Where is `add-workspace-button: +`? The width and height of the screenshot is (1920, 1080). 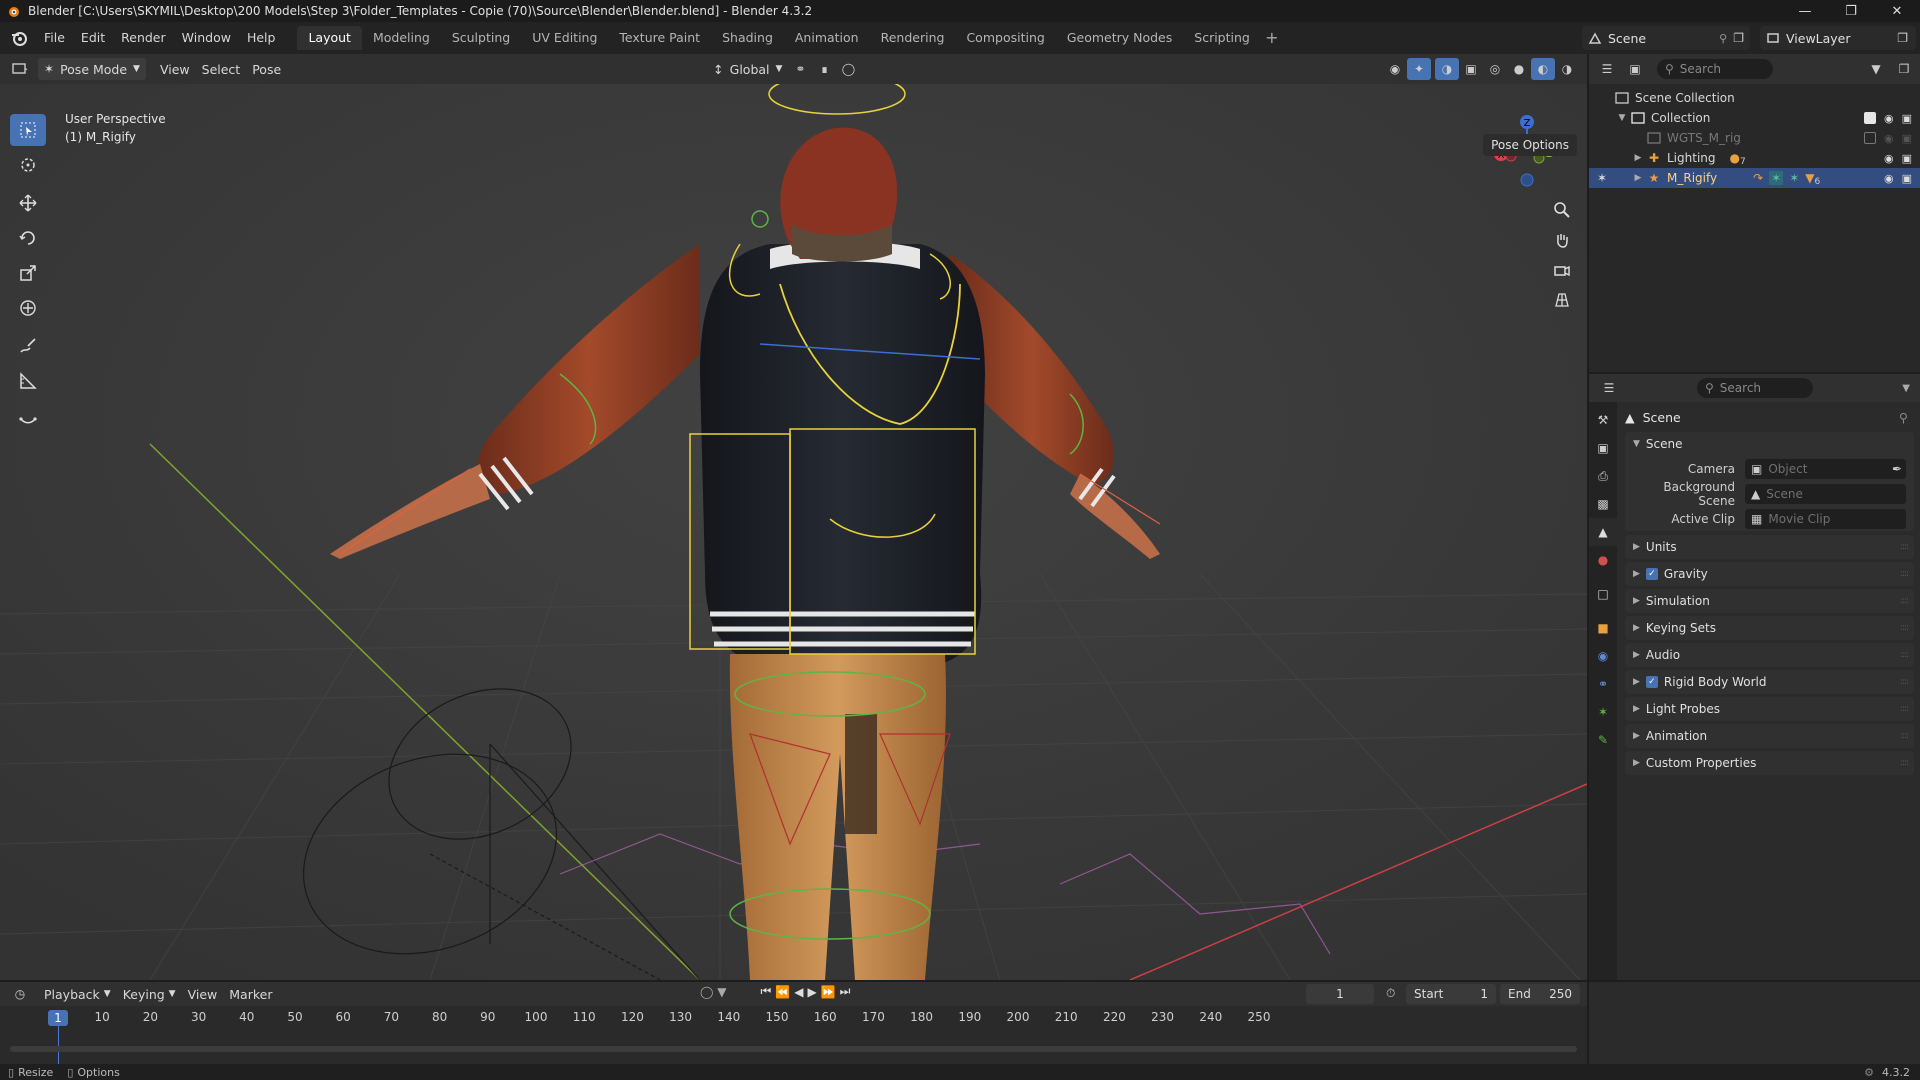
add-workspace-button: + is located at coordinates (1272, 38).